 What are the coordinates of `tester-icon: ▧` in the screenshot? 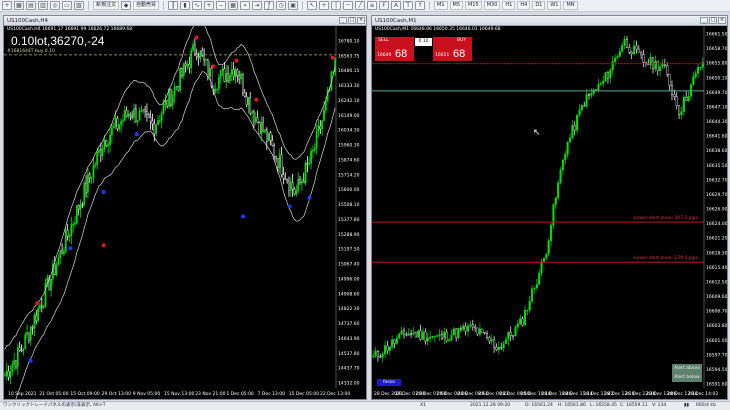 It's located at (79, 5).